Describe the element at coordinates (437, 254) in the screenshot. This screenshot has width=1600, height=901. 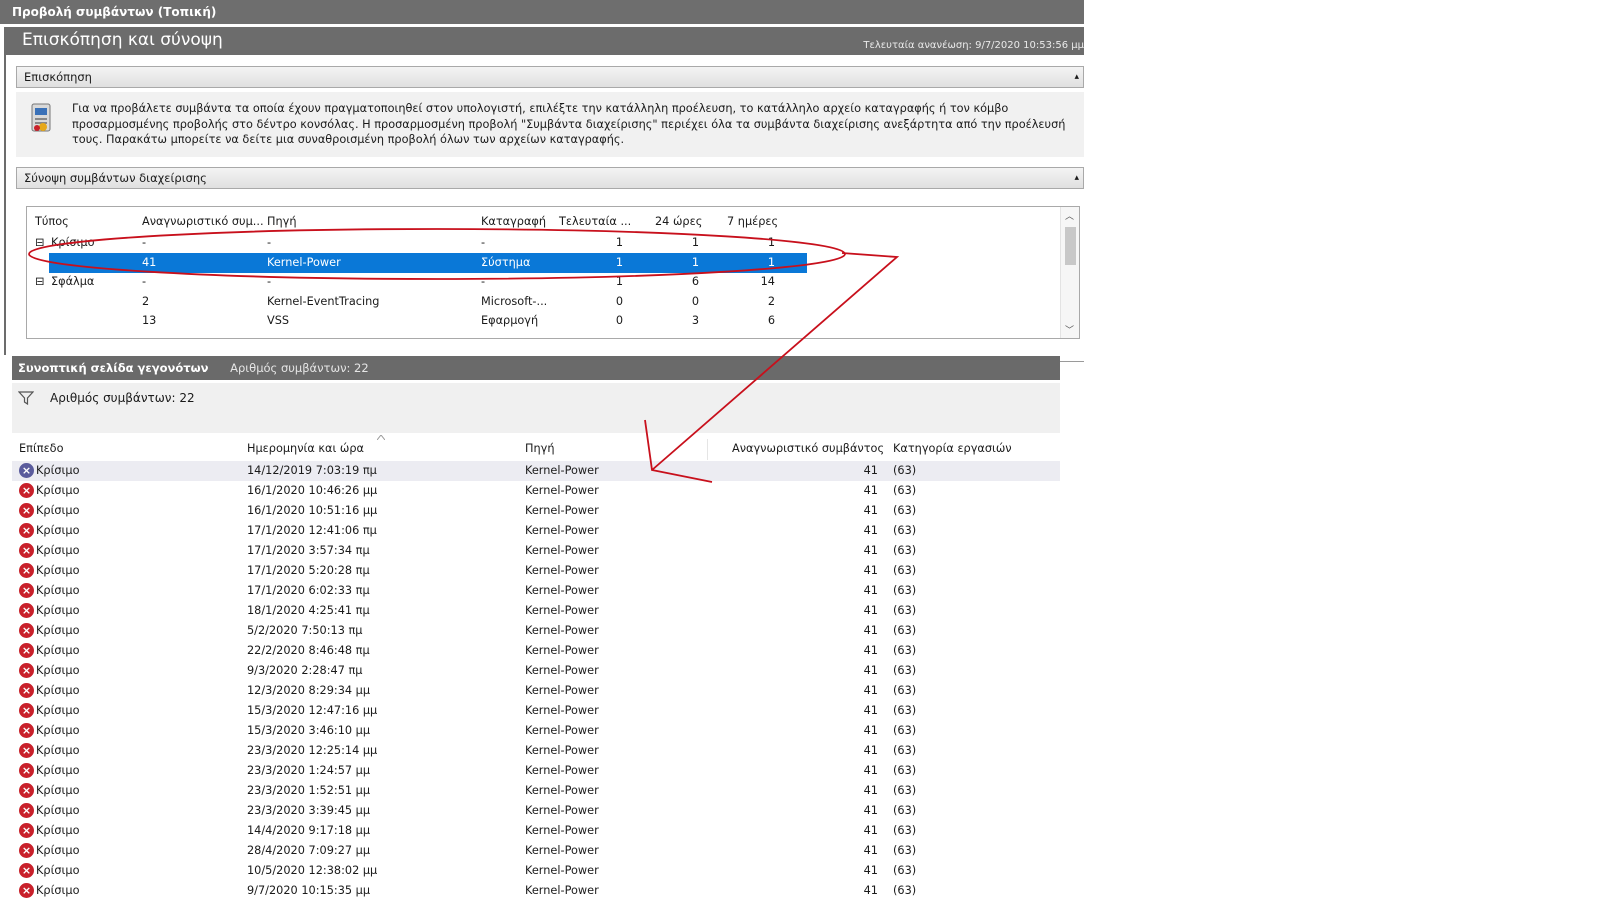
I see `annotation-ellipse` at that location.